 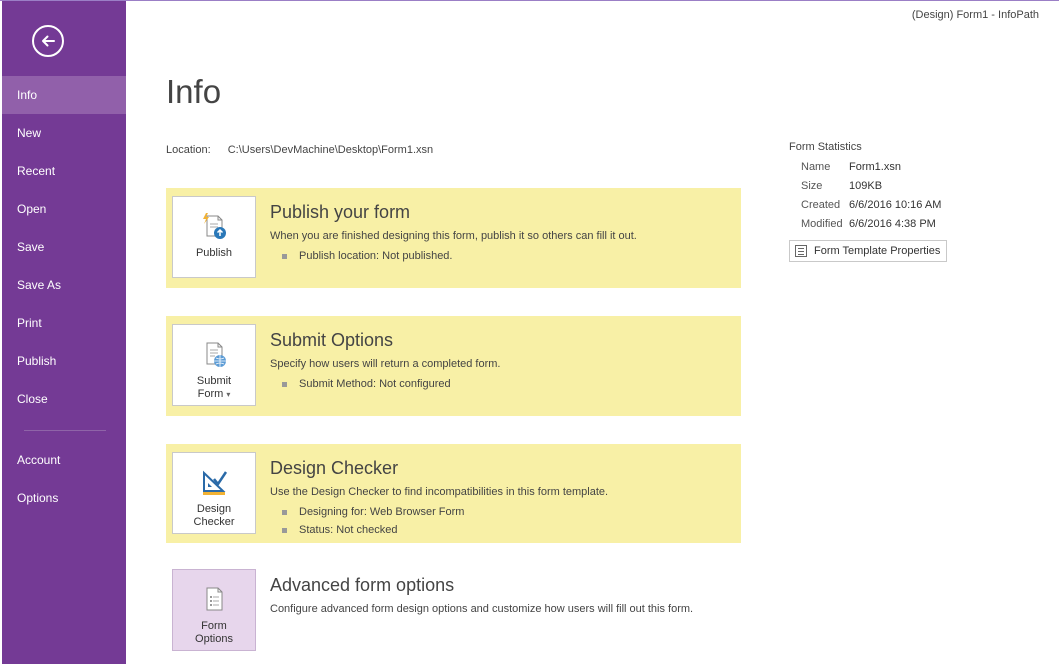 What do you see at coordinates (64, 460) in the screenshot?
I see `nav-item-account: Account` at bounding box center [64, 460].